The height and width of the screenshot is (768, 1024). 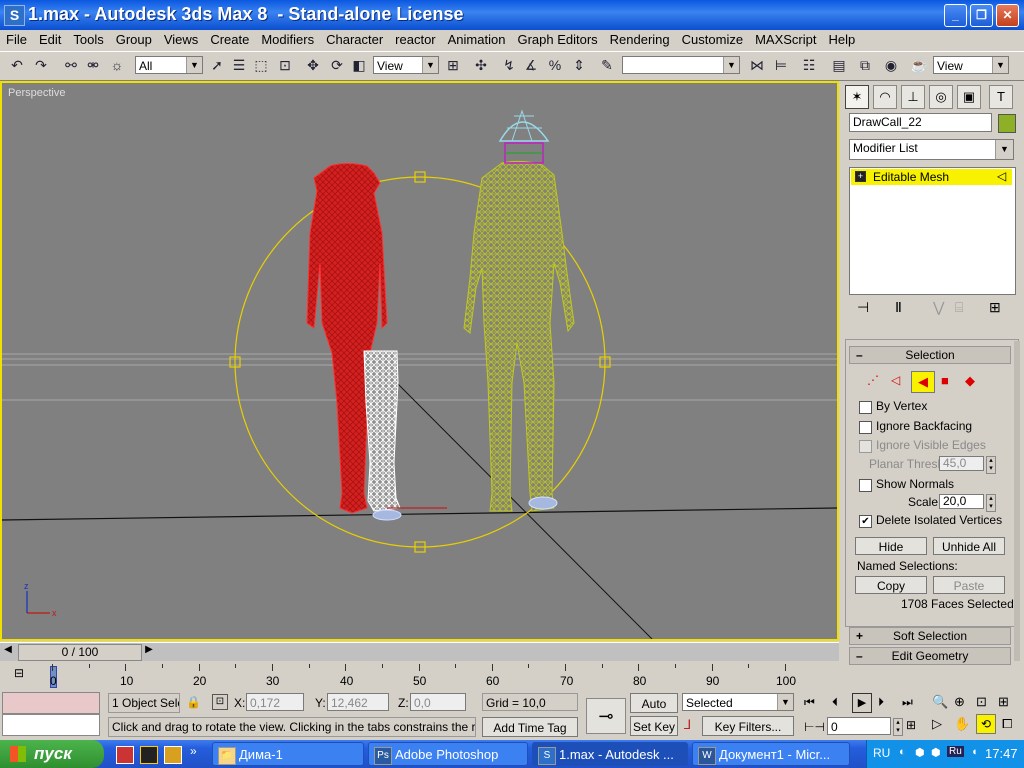 I want to click on show-normals-checkbox, so click(x=865, y=485).